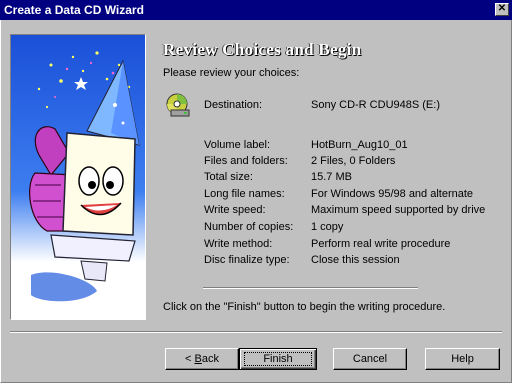  Describe the element at coordinates (246, 161) in the screenshot. I see `files-folders-label: Files and folders:` at that location.